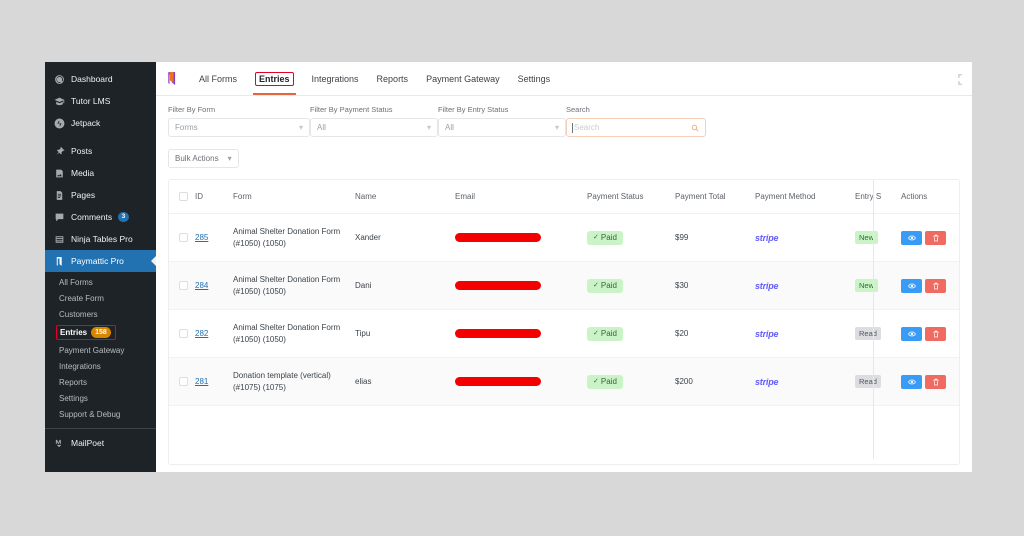 This screenshot has width=1024, height=536. What do you see at coordinates (294, 197) in the screenshot?
I see `header-form: Form` at bounding box center [294, 197].